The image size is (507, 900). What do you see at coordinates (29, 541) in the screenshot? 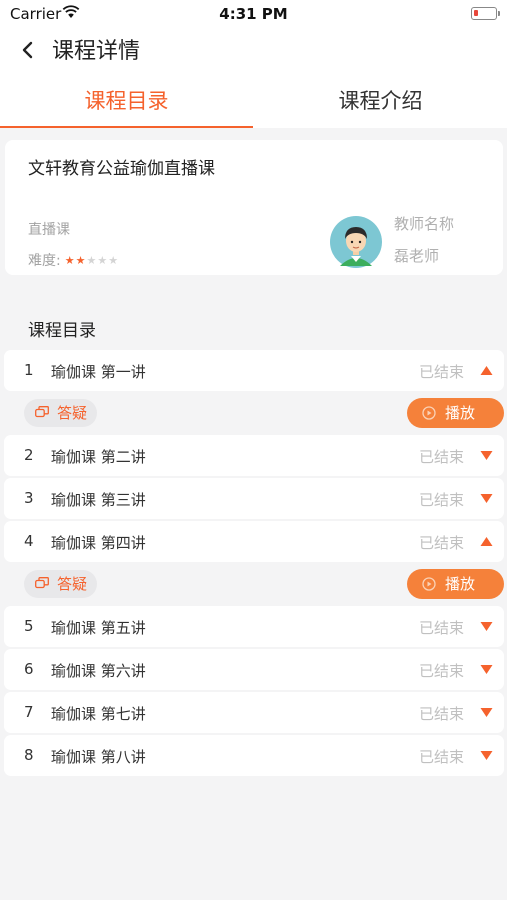
I see `lesson-number: 4` at bounding box center [29, 541].